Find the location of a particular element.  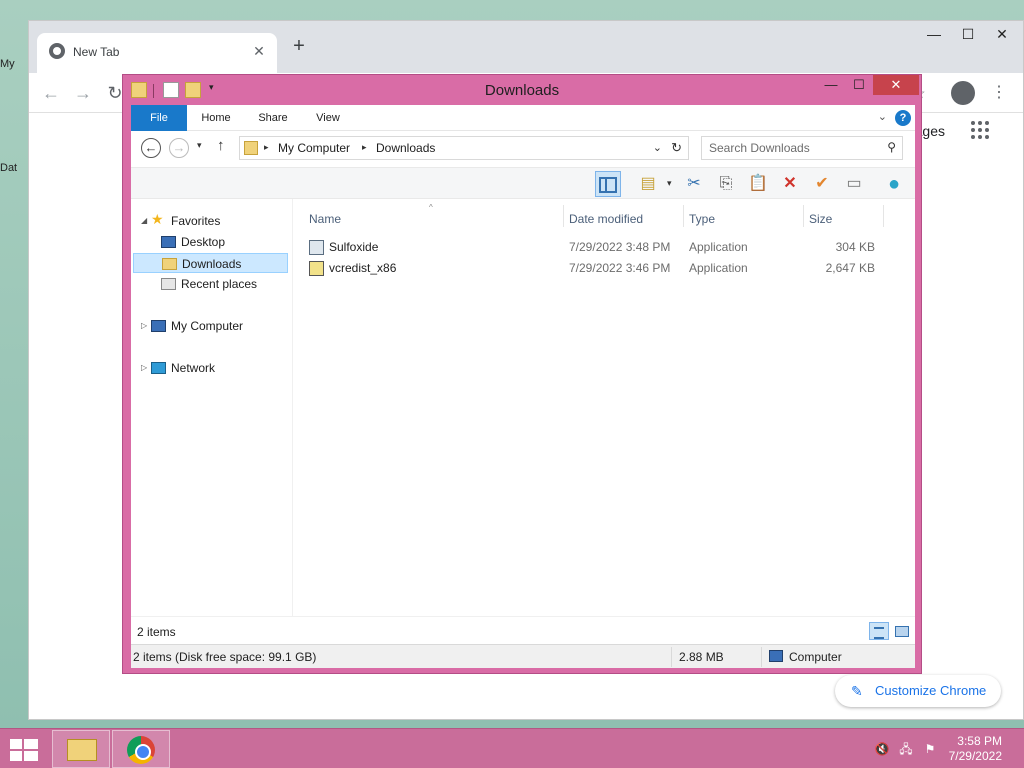

chrome-close-button: ✕ is located at coordinates (1002, 34).